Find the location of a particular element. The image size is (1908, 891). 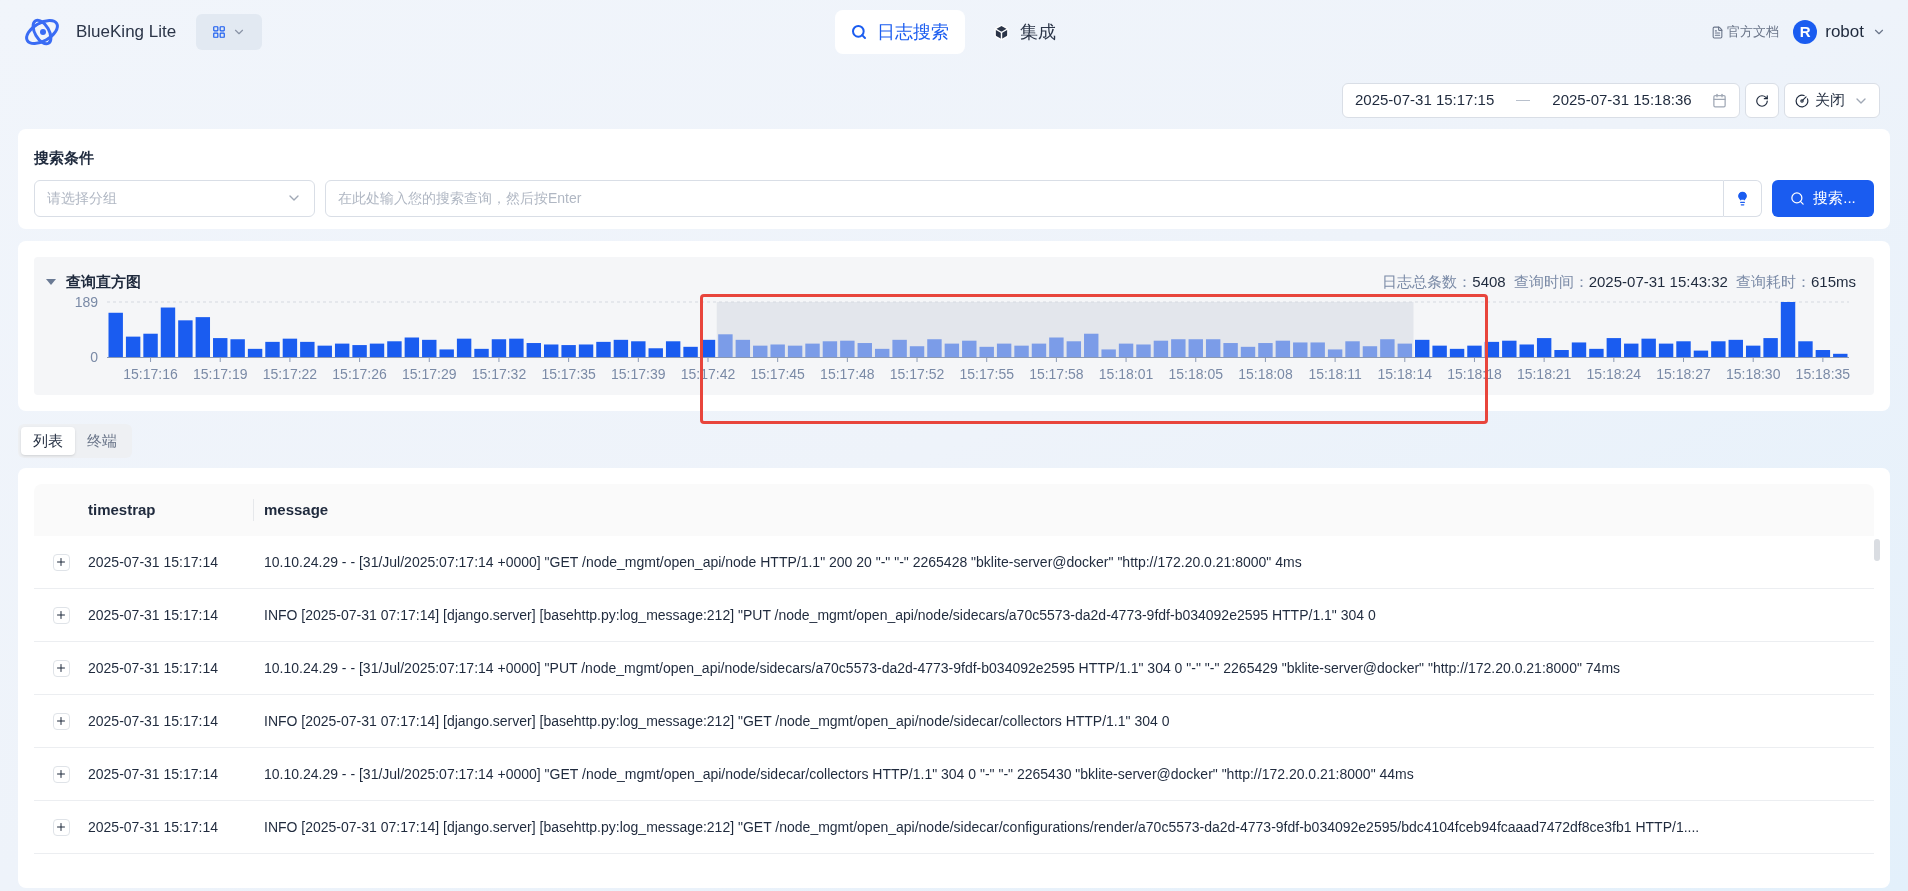

user-name: robot is located at coordinates (1844, 32).